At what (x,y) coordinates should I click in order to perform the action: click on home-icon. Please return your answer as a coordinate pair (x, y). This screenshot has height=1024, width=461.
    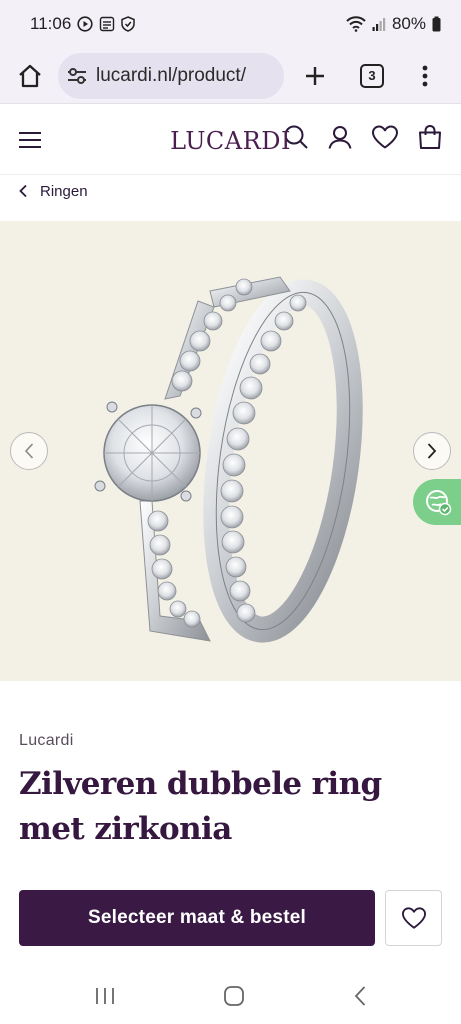
    Looking at the image, I should click on (30, 75).